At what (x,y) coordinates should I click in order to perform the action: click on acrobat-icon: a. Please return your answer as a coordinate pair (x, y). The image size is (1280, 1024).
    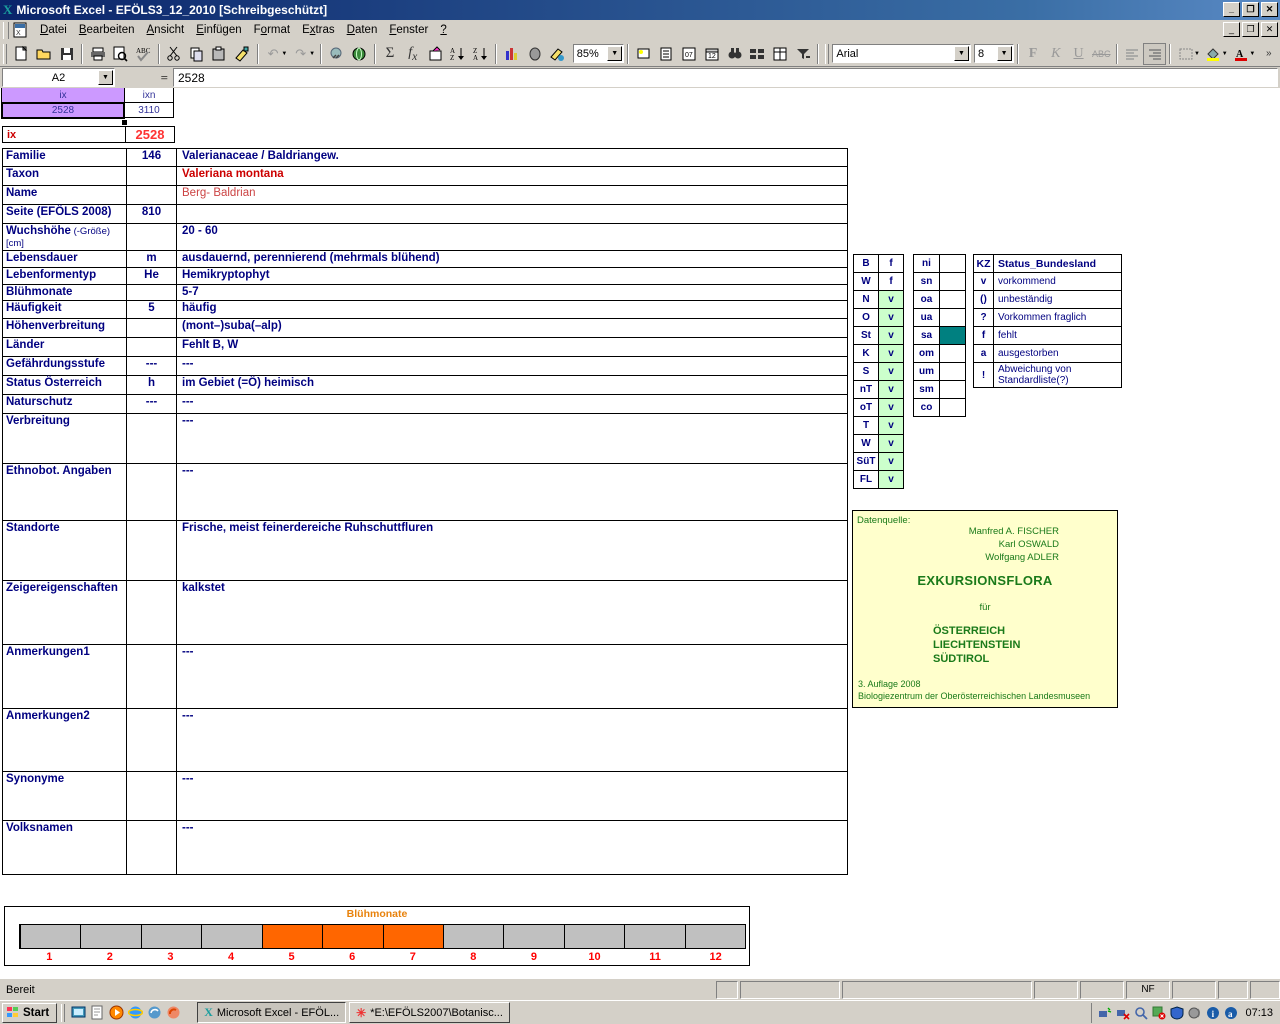
    Looking at the image, I should click on (1230, 1013).